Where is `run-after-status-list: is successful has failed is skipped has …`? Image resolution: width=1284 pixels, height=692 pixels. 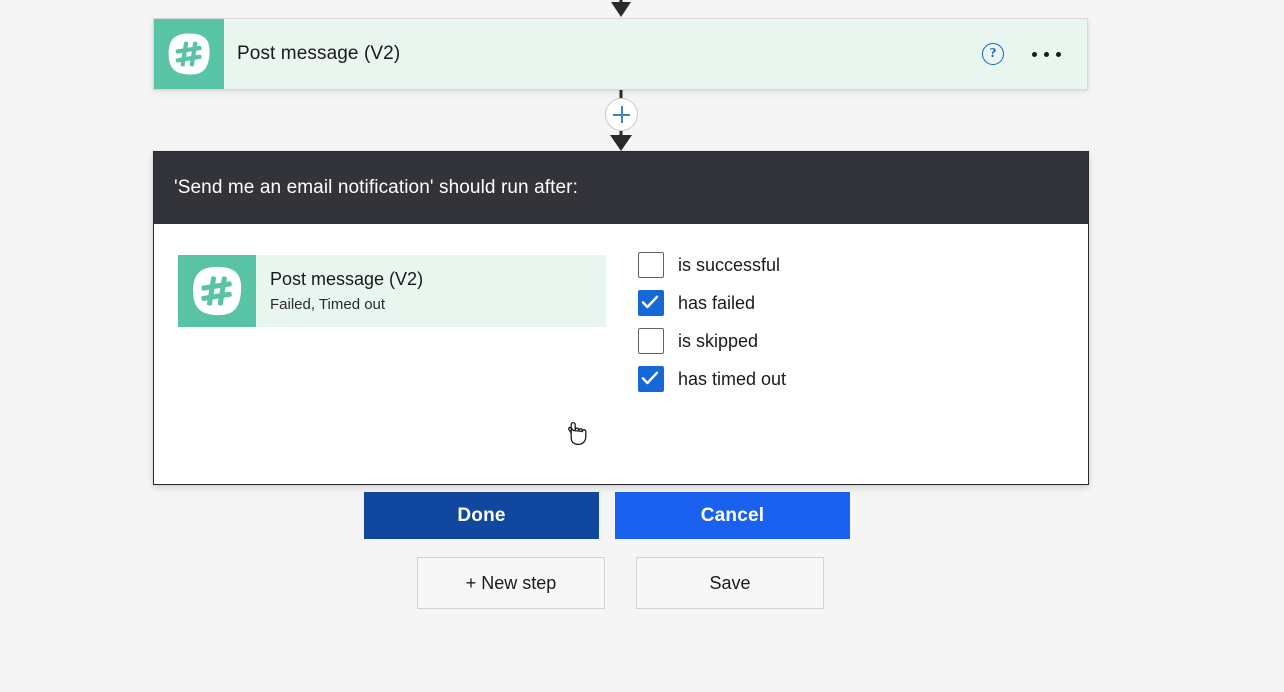
run-after-status-list: is successful has failed is skipped has … is located at coordinates (712, 322).